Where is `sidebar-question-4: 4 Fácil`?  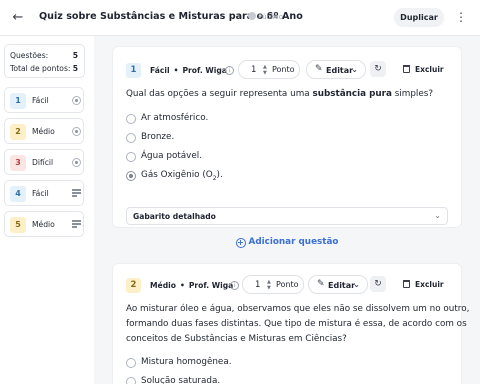 sidebar-question-4: 4 Fácil is located at coordinates (44, 193).